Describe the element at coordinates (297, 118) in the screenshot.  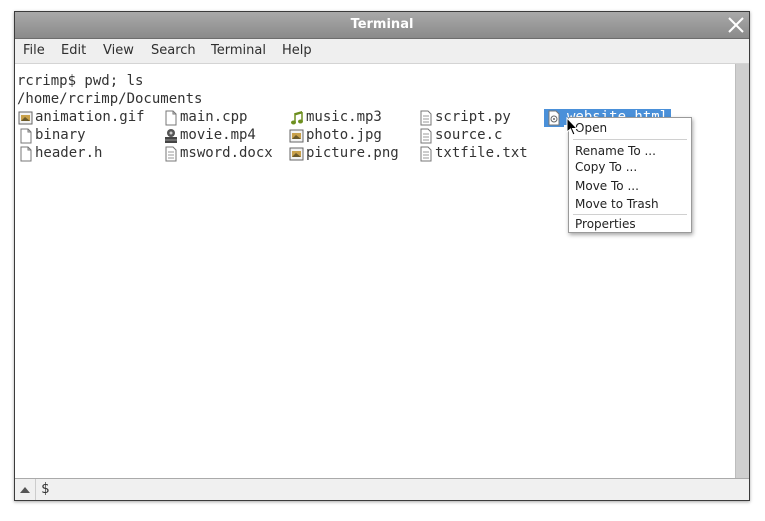
I see `music-file-icon` at that location.